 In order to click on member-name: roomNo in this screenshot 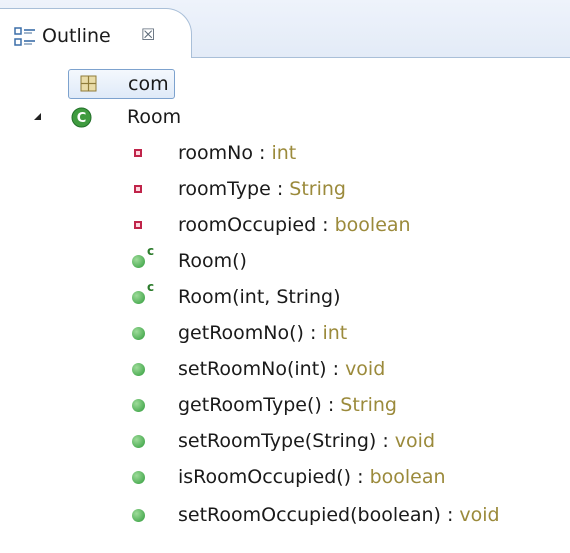, I will do `click(215, 153)`.